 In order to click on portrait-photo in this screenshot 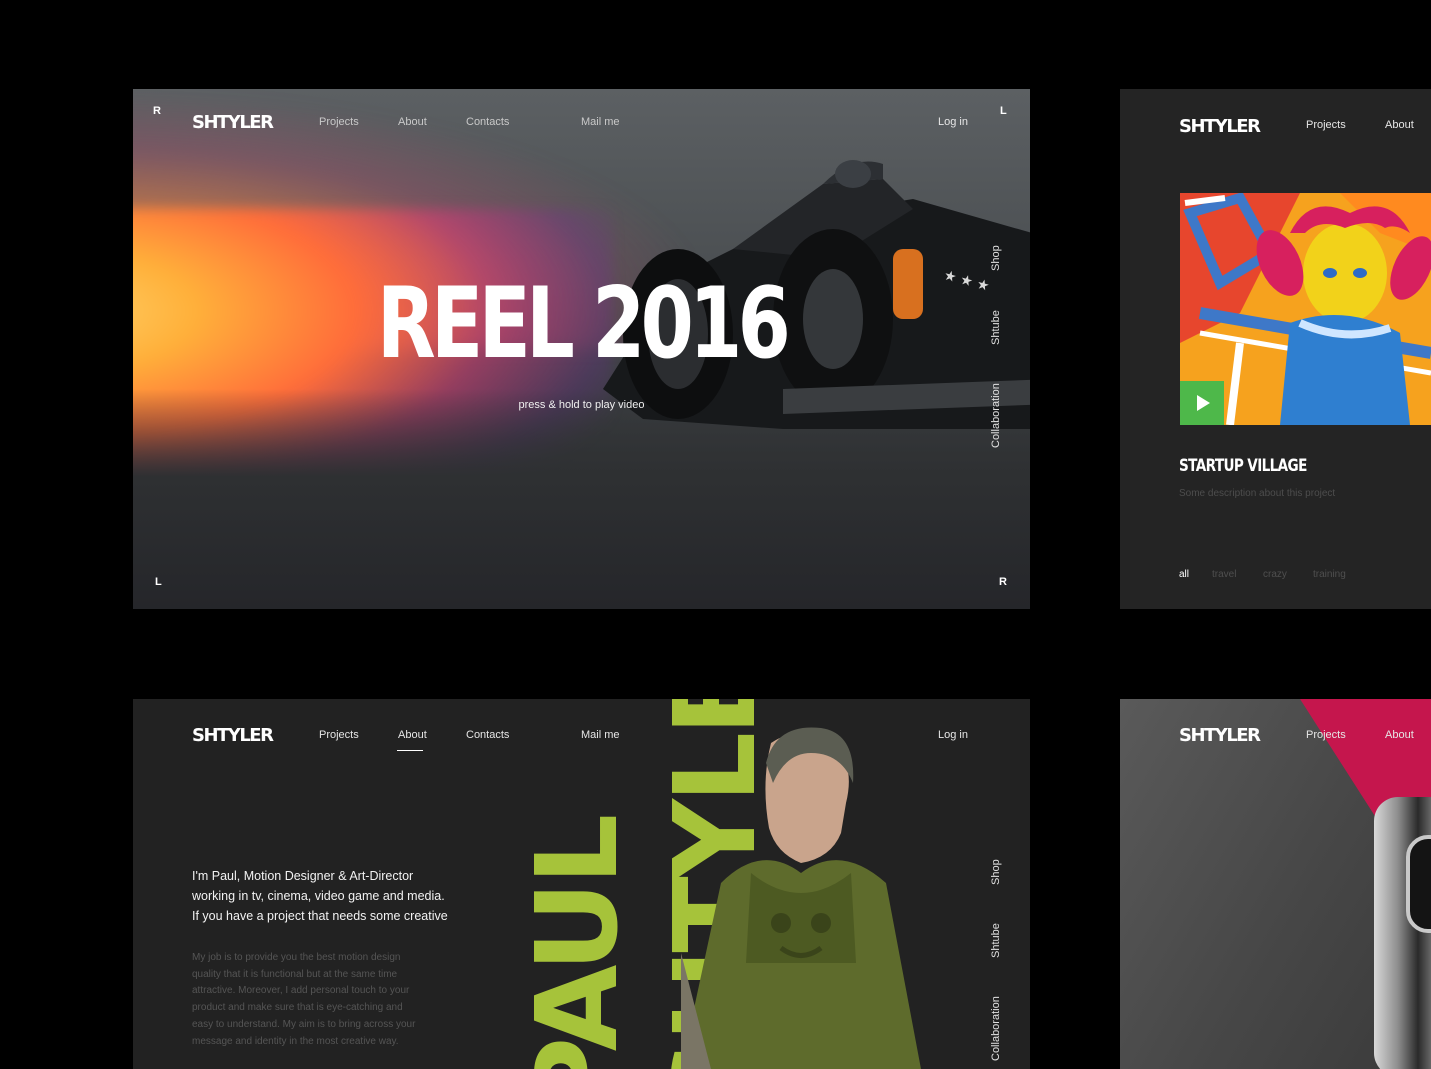, I will do `click(801, 898)`.